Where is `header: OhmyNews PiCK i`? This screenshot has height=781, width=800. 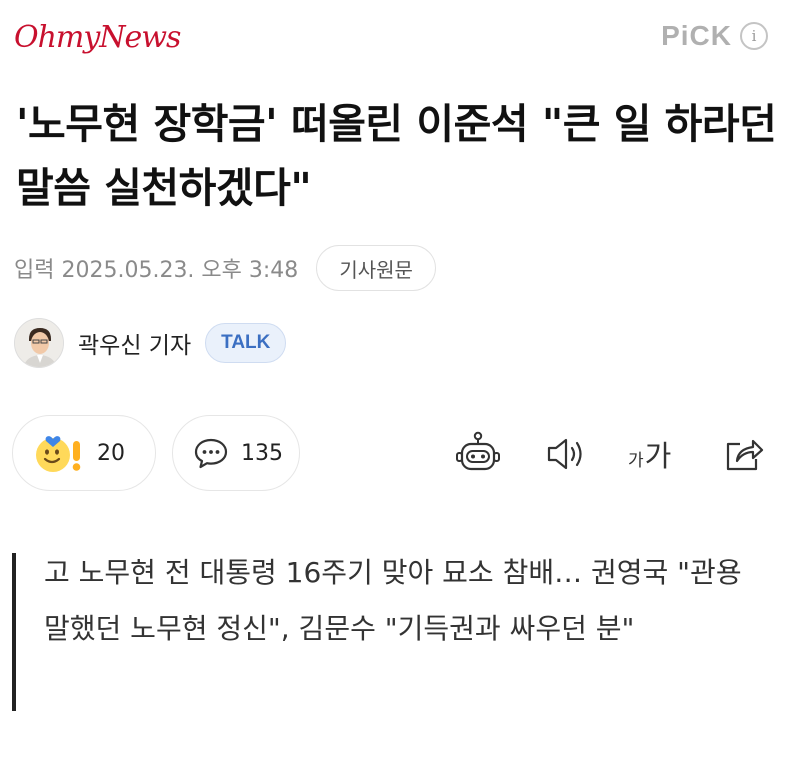 header: OhmyNews PiCK i is located at coordinates (400, 40).